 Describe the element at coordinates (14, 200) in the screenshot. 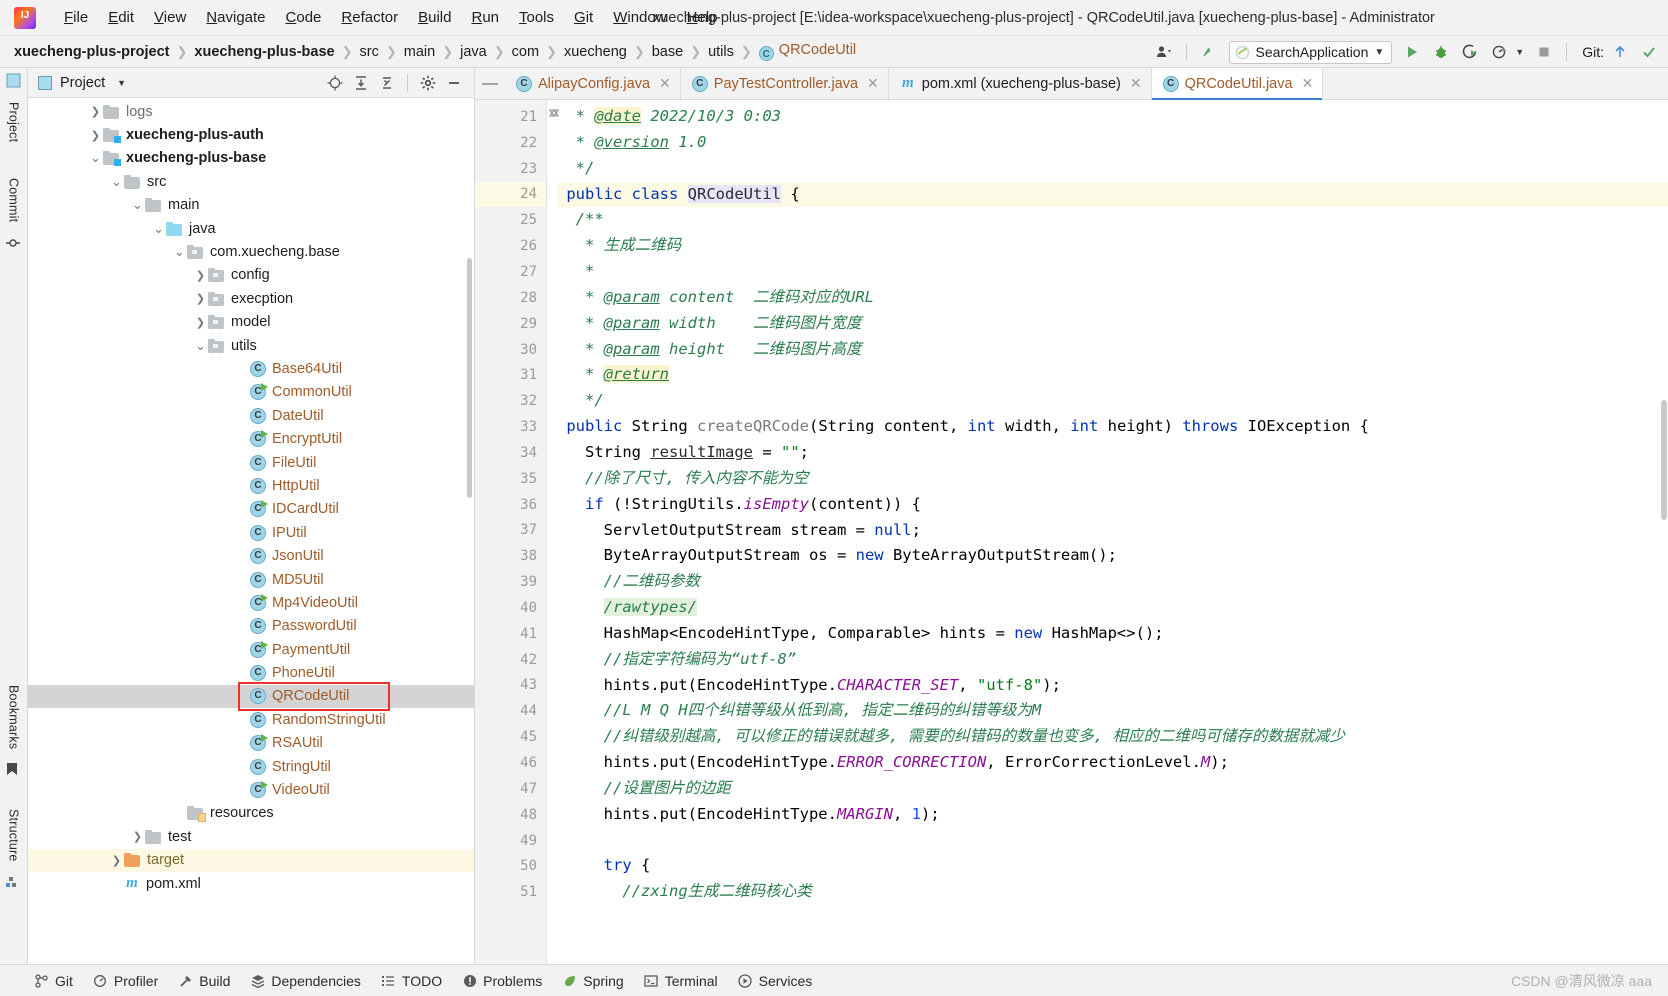

I see `rail-tab-commit: Commit` at that location.